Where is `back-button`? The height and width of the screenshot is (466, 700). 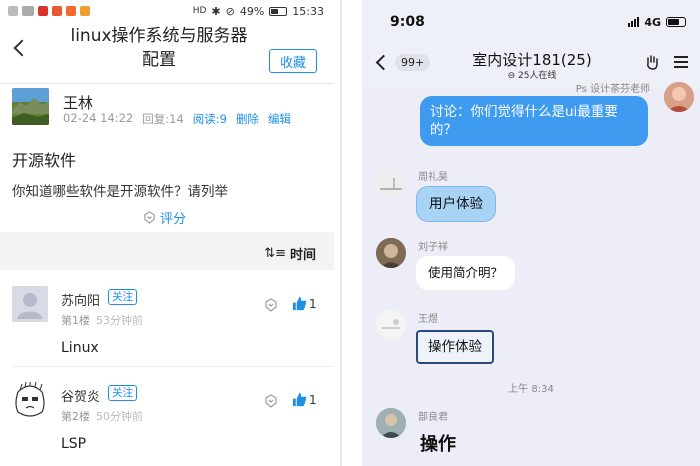
back-button is located at coordinates (20, 48).